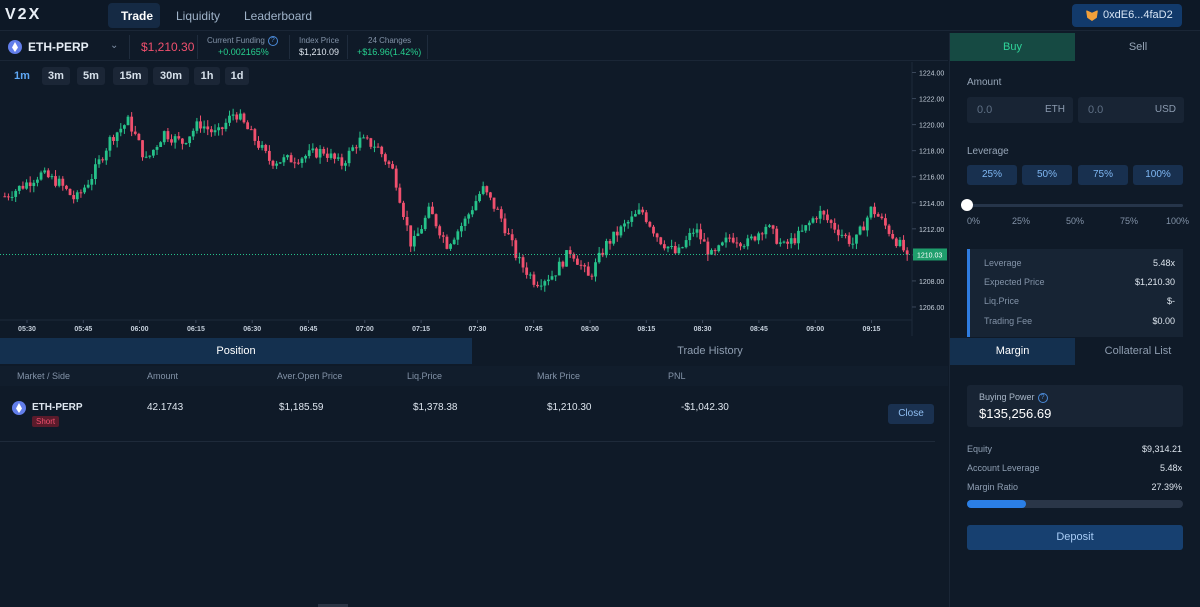 The width and height of the screenshot is (1200, 607). I want to click on nav-trade: Trade, so click(137, 16).